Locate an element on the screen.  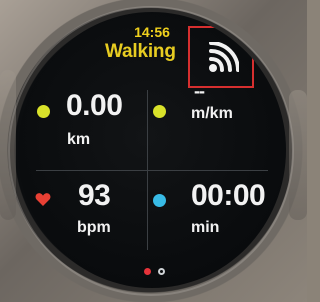
duration-value: 00:00 is located at coordinates (228, 195).